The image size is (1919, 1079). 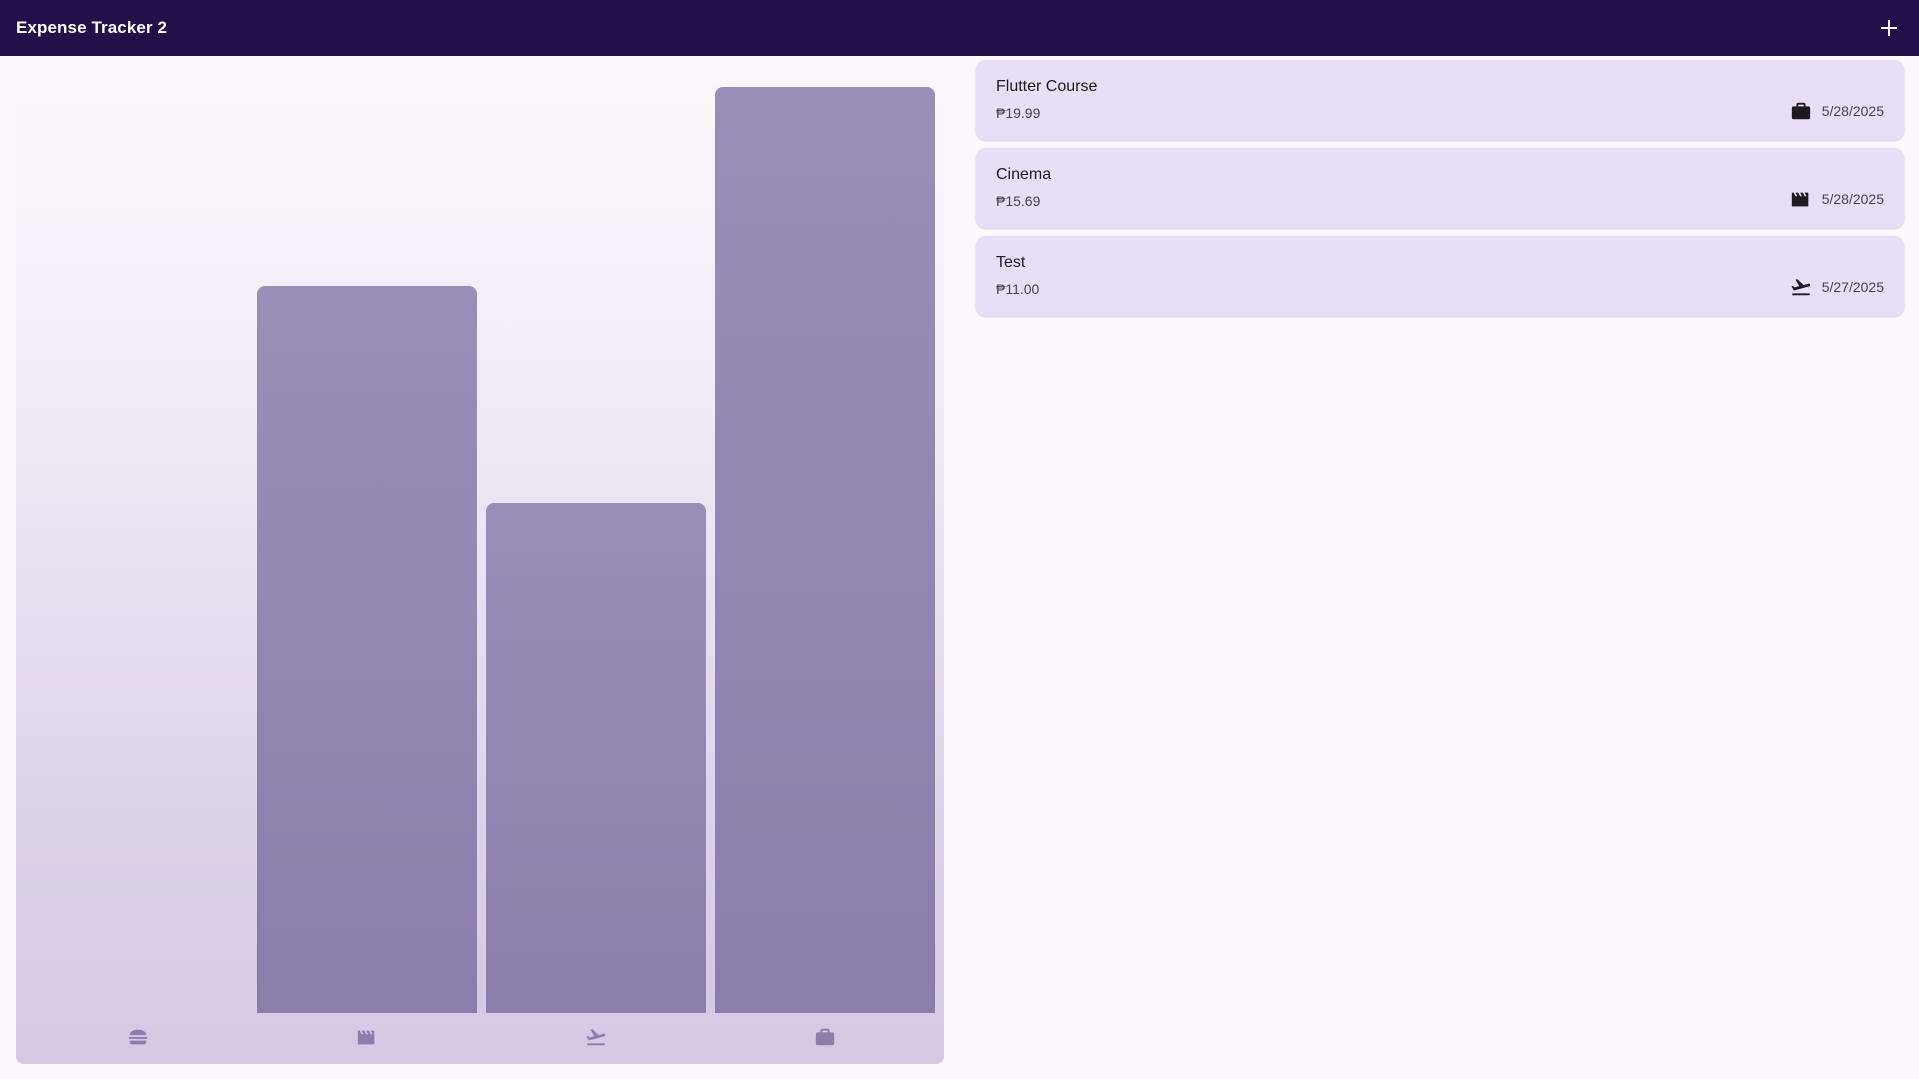 I want to click on expense-meta: 5/27/2025, so click(x=1837, y=287).